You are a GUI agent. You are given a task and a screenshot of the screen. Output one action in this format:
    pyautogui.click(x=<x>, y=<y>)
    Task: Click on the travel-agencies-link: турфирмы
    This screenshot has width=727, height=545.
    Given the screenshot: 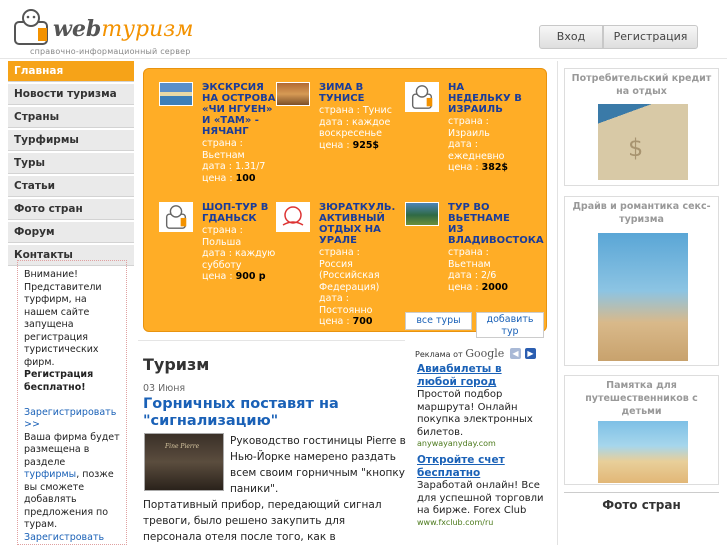 What is the action you would take?
    pyautogui.click(x=50, y=474)
    